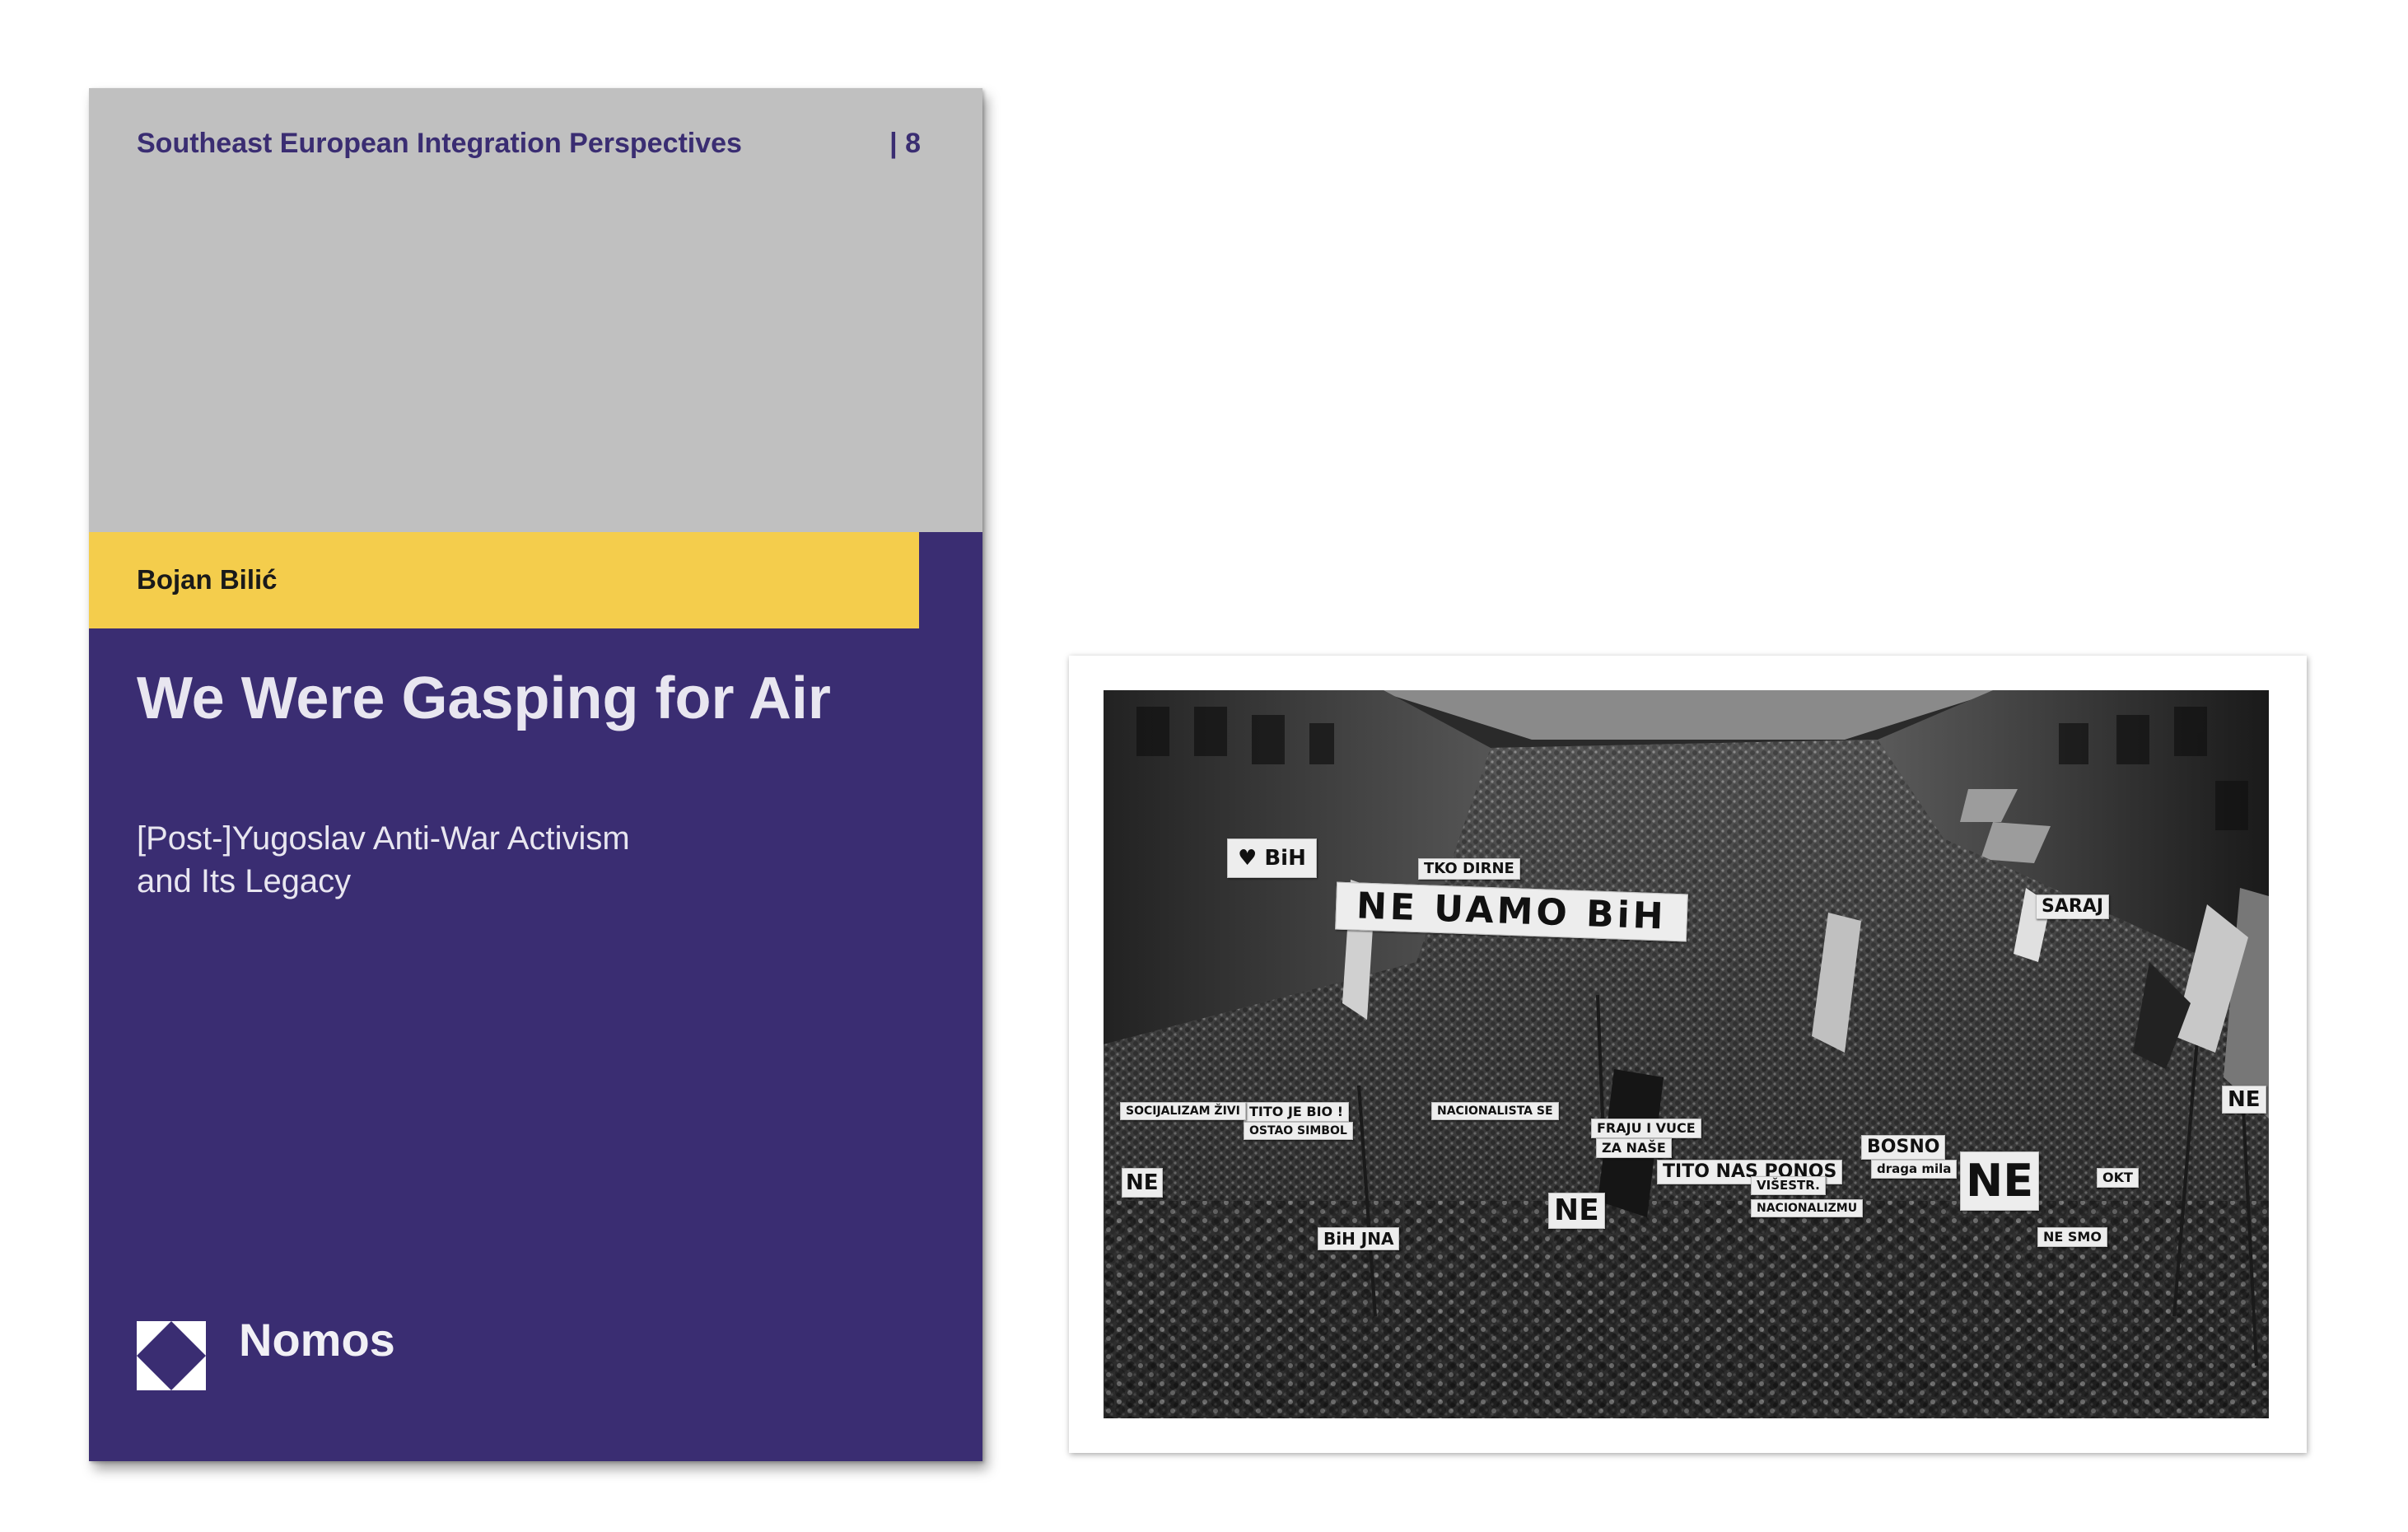  I want to click on sign-nacionalizmu: NACIONALIZMU, so click(1807, 1208).